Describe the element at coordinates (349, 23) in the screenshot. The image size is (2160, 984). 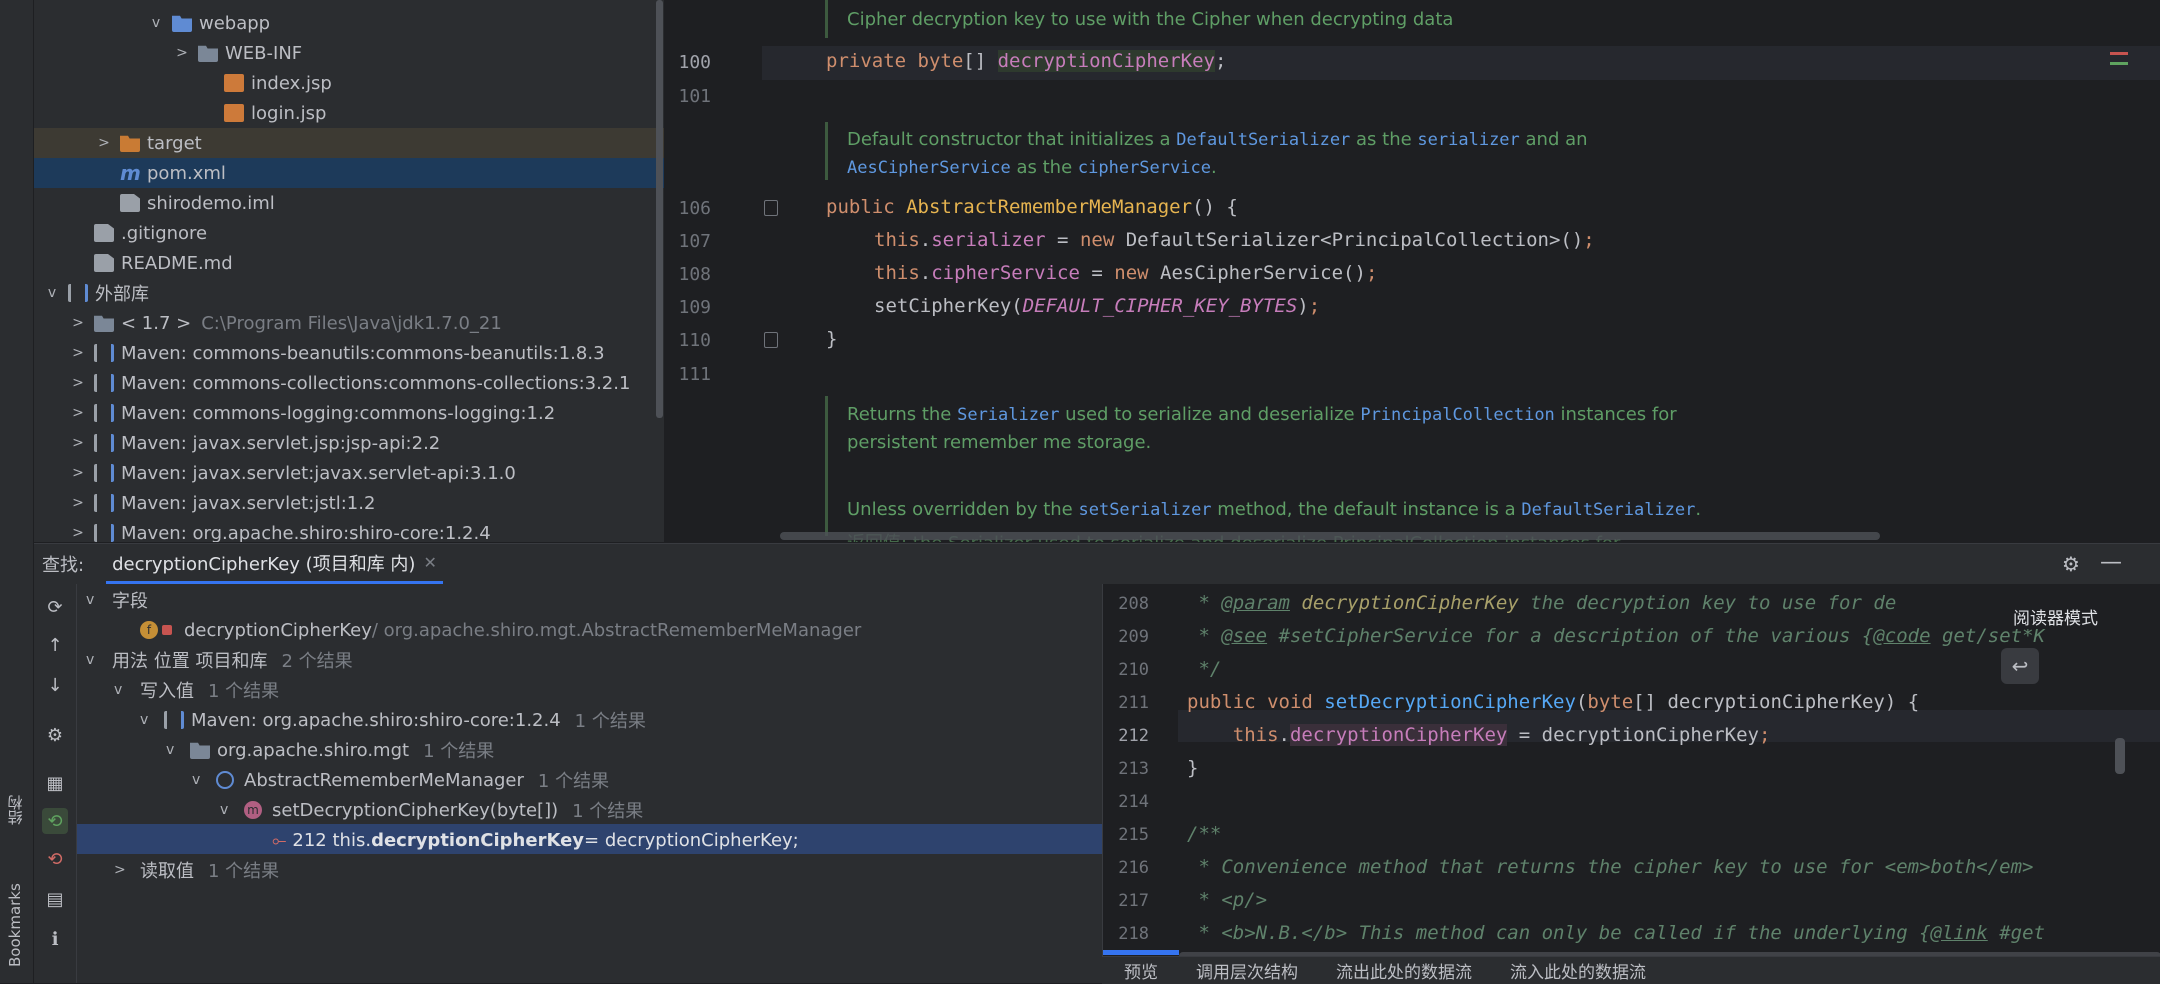
I see `tree-item: v webapp` at that location.